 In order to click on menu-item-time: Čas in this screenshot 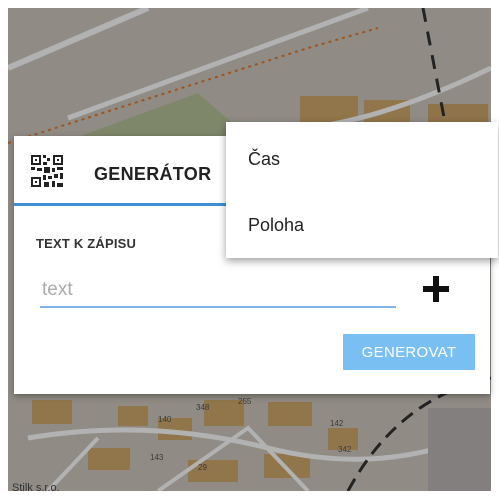, I will do `click(264, 159)`.